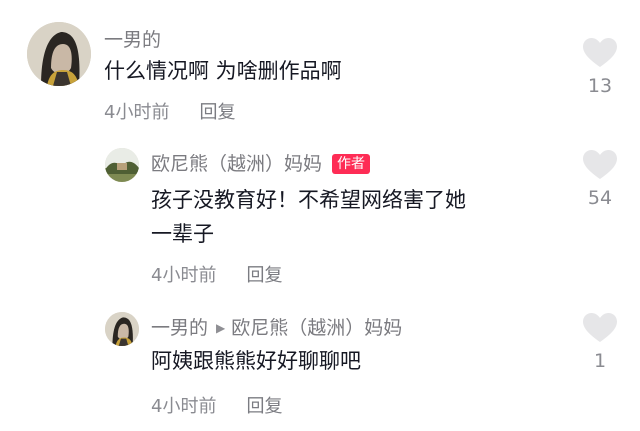 This screenshot has width=640, height=431. What do you see at coordinates (351, 164) in the screenshot?
I see `author-badge: 作者` at bounding box center [351, 164].